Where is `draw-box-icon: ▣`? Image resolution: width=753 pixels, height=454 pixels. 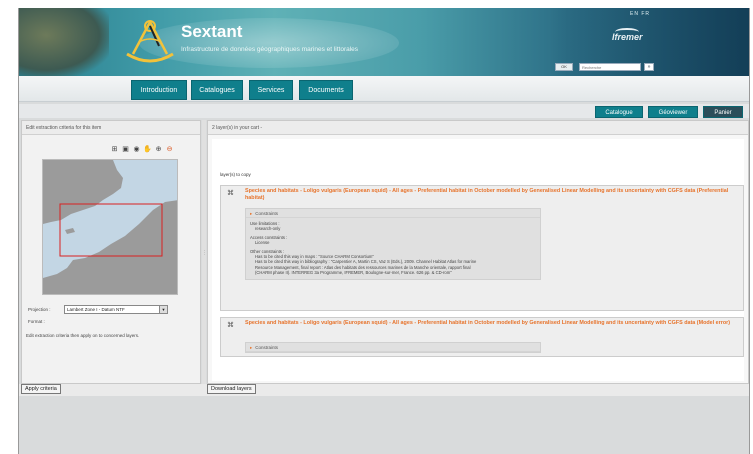 draw-box-icon: ▣ is located at coordinates (125, 149).